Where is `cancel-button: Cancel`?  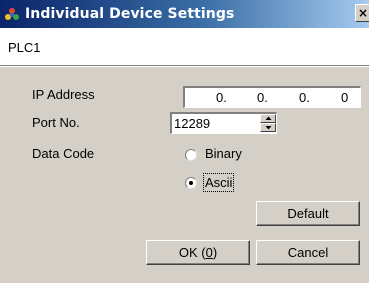 cancel-button: Cancel is located at coordinates (308, 252).